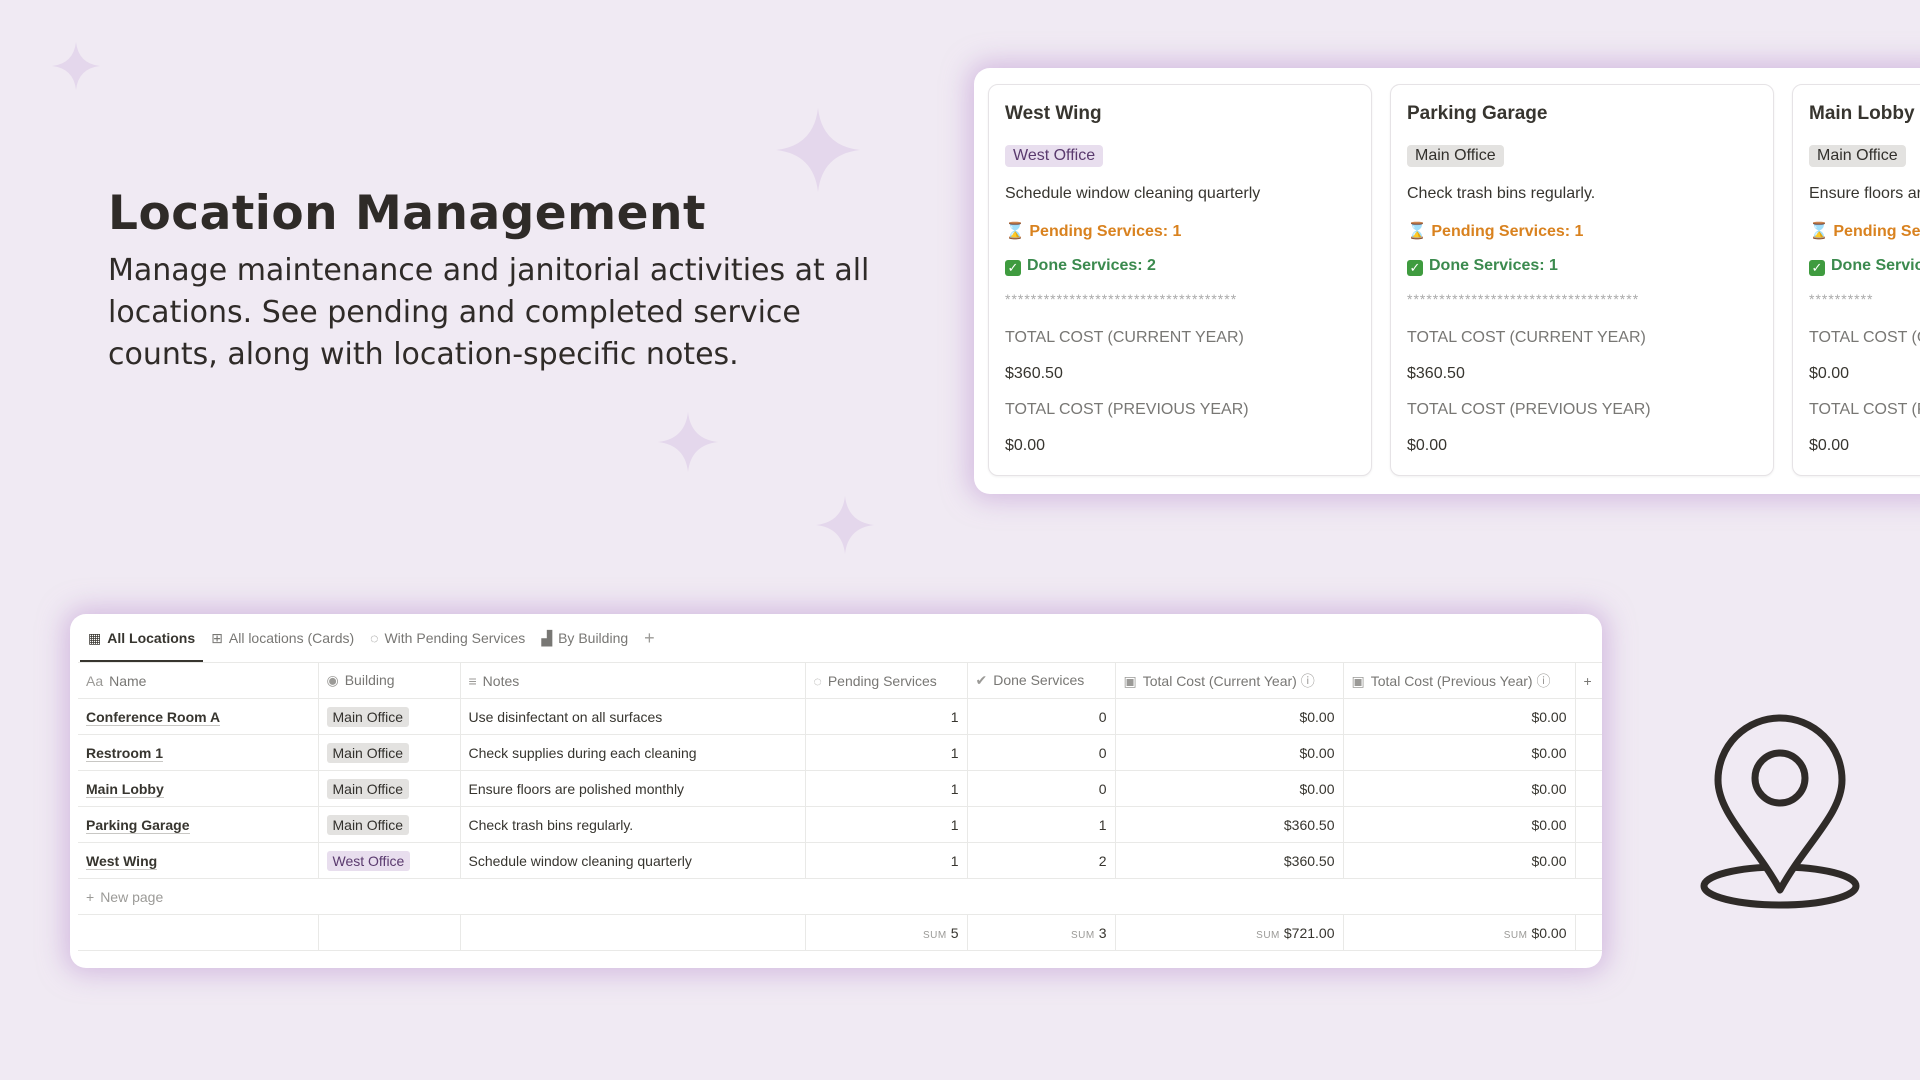 The width and height of the screenshot is (1920, 1080). Describe the element at coordinates (407, 213) in the screenshot. I see `page-title: Location Management` at that location.